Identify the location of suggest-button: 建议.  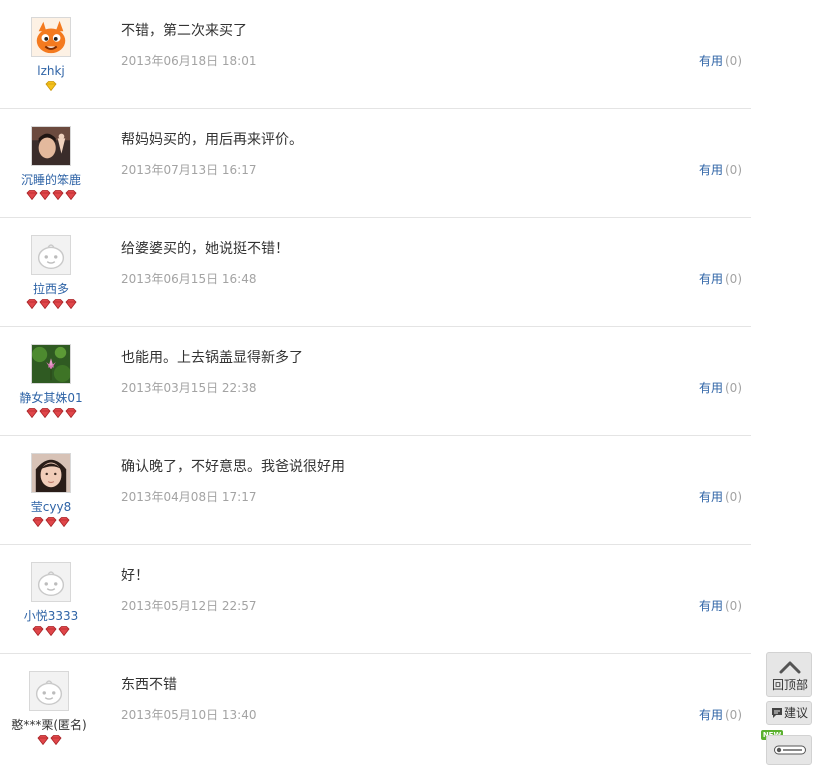
(789, 713).